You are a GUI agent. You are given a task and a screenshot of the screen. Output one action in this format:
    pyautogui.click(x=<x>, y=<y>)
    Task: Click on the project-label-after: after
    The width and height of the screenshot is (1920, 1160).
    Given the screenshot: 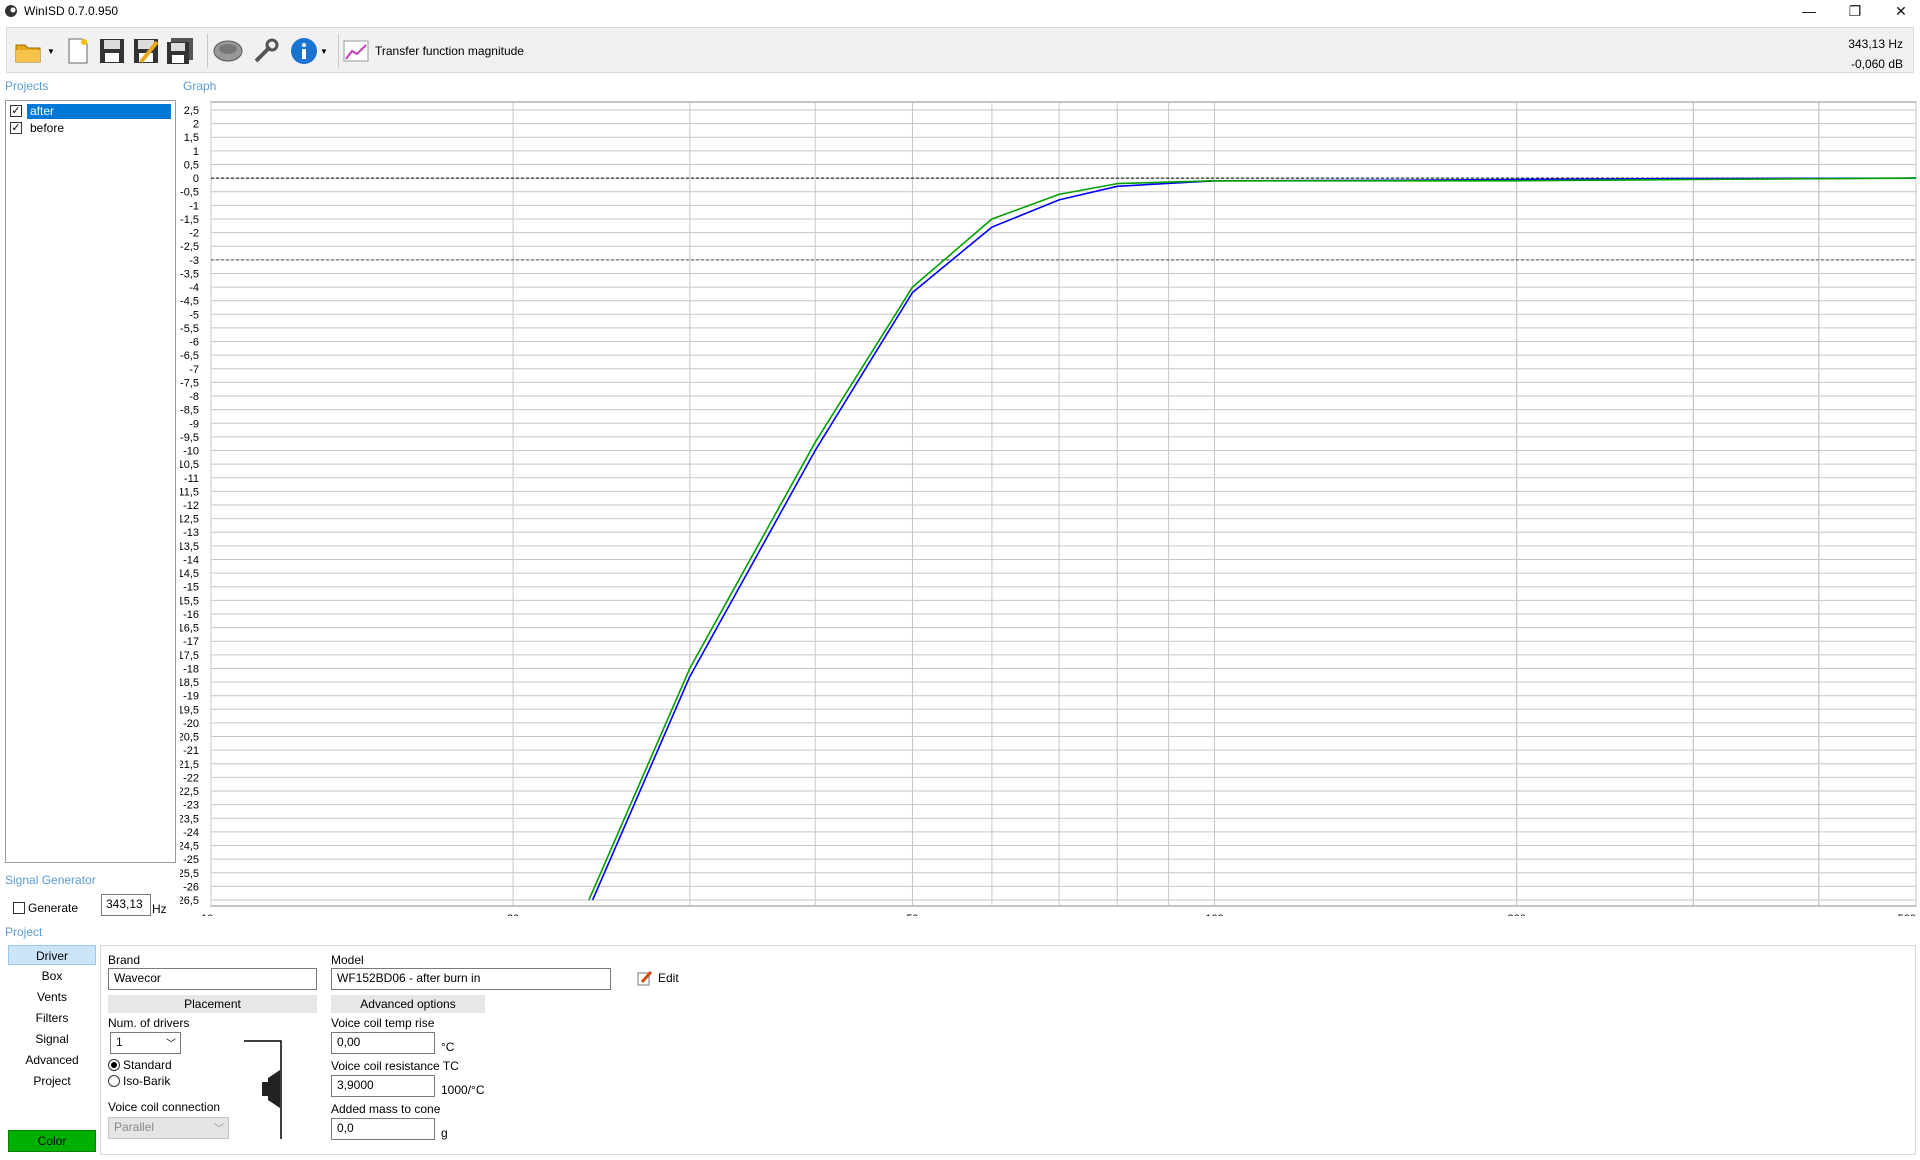 What is the action you would take?
    pyautogui.click(x=99, y=111)
    